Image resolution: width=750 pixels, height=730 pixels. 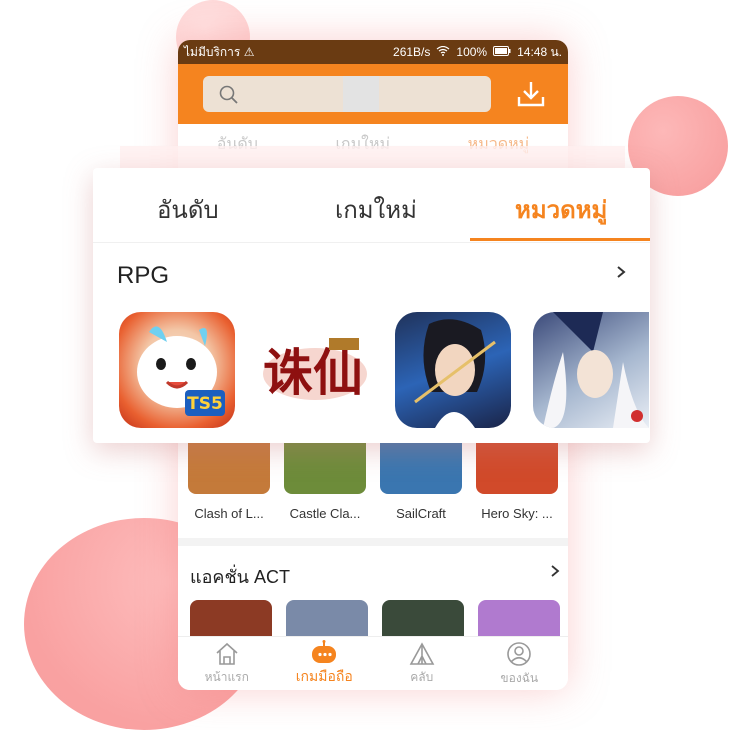 I want to click on profile-icon, so click(x=519, y=653).